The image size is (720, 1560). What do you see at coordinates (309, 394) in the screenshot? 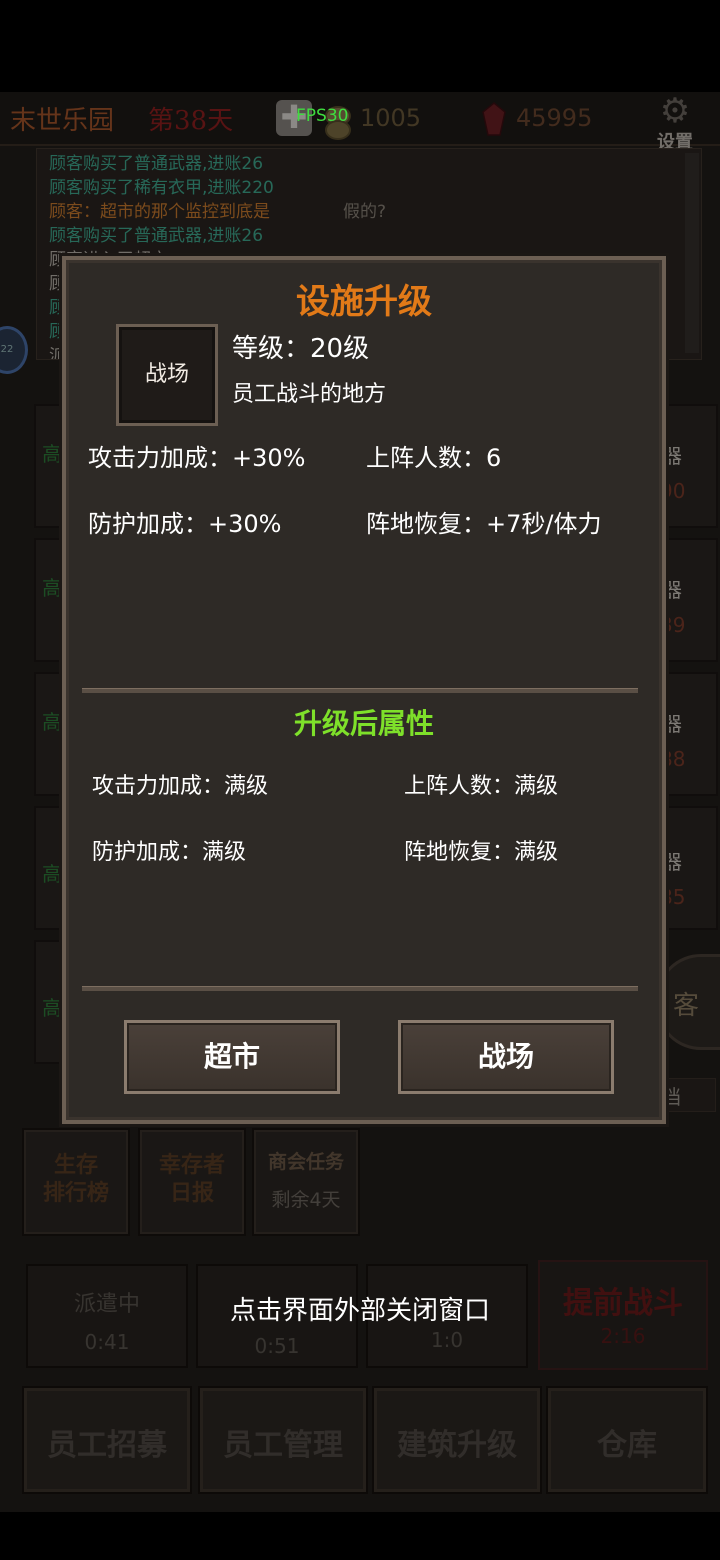
I see `facility-description: 员工战斗的地方` at bounding box center [309, 394].